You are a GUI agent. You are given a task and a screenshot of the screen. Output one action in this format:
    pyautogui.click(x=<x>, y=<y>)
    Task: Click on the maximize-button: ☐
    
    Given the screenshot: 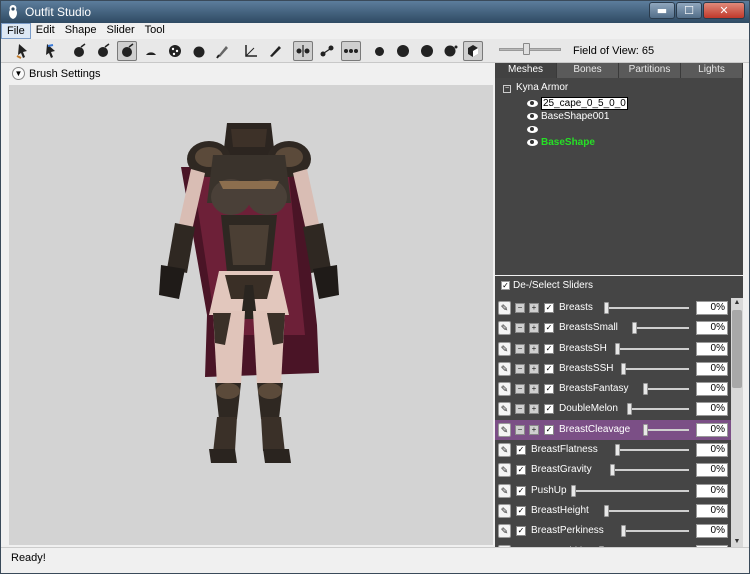 What is the action you would take?
    pyautogui.click(x=689, y=10)
    